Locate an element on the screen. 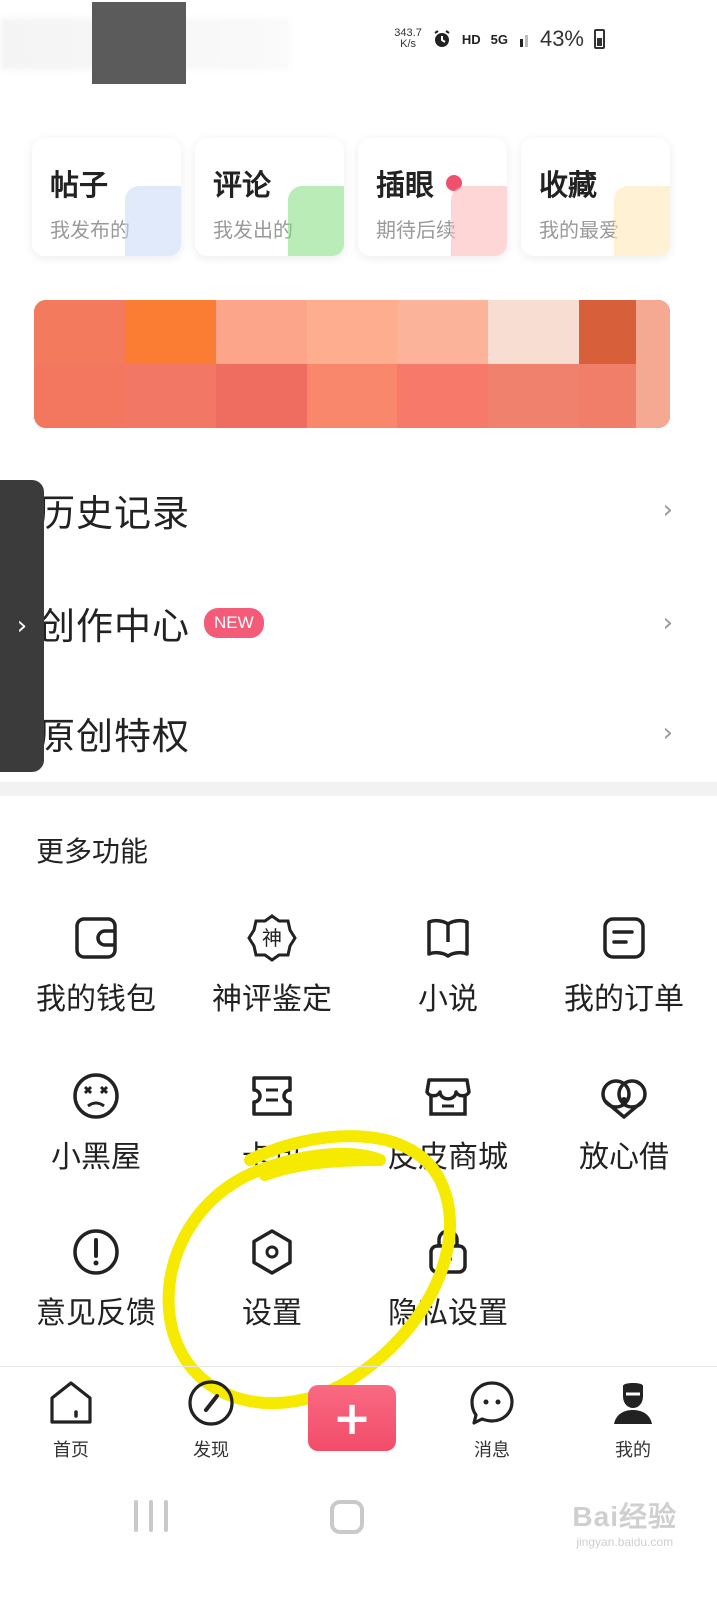  network-type: 5G is located at coordinates (499, 39).